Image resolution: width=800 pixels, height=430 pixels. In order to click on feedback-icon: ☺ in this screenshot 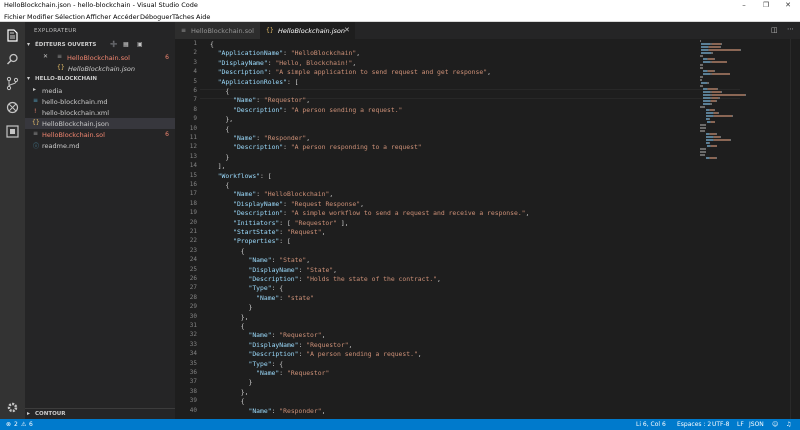, I will do `click(775, 424)`.